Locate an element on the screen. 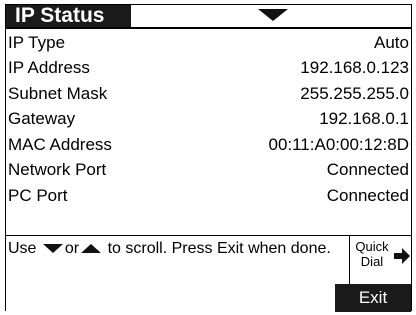 The height and width of the screenshot is (315, 416). help-message: Use or to scroll. Press Exit when done. is located at coordinates (173, 248).